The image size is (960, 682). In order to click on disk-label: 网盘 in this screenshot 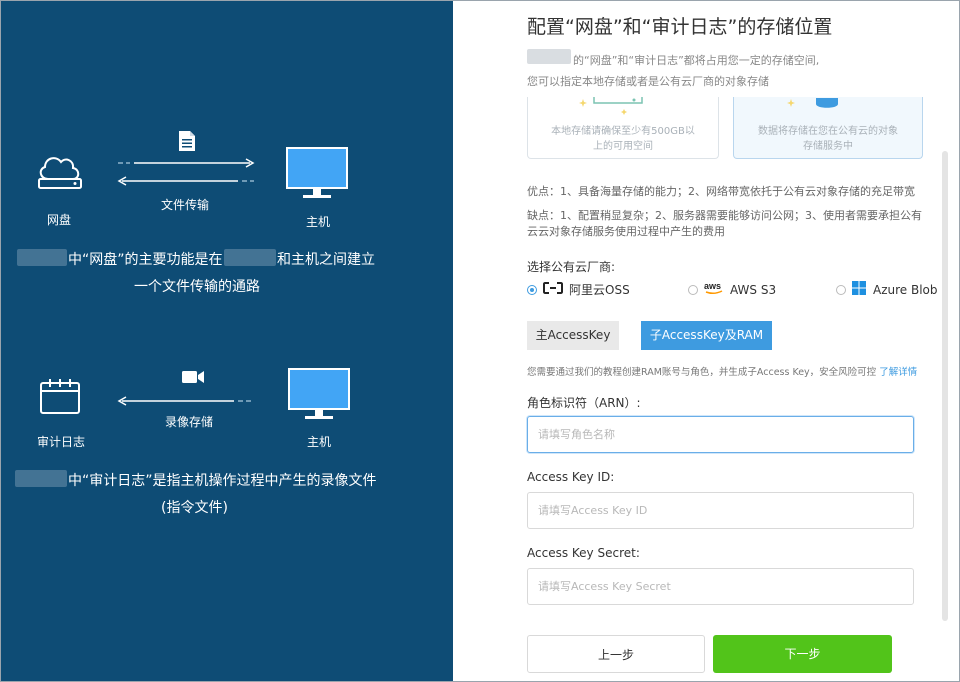, I will do `click(59, 220)`.